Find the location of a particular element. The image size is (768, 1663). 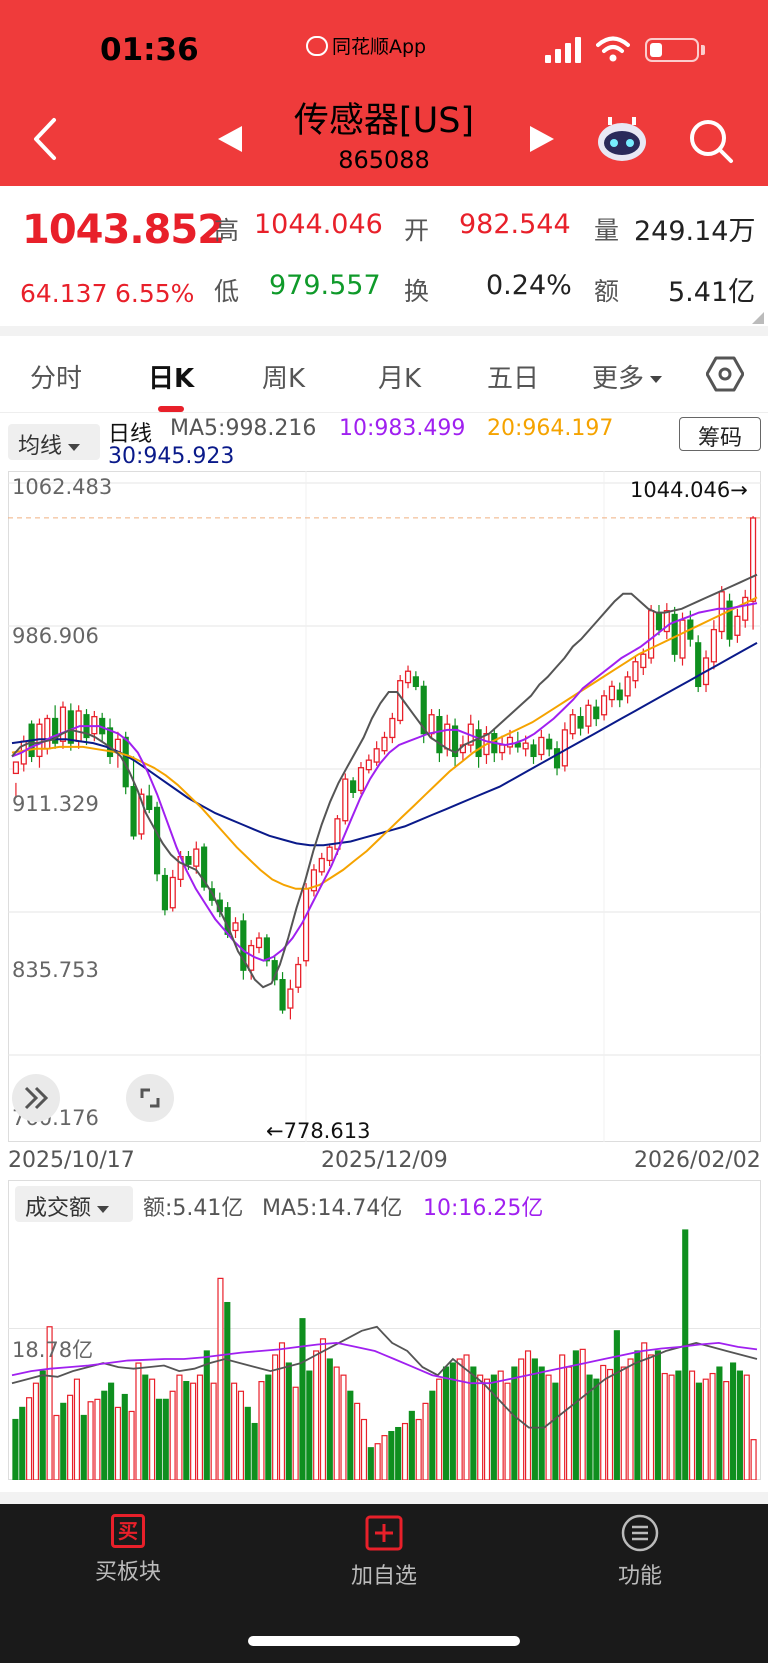

tab-weekly-k: 周K is located at coordinates (283, 376).